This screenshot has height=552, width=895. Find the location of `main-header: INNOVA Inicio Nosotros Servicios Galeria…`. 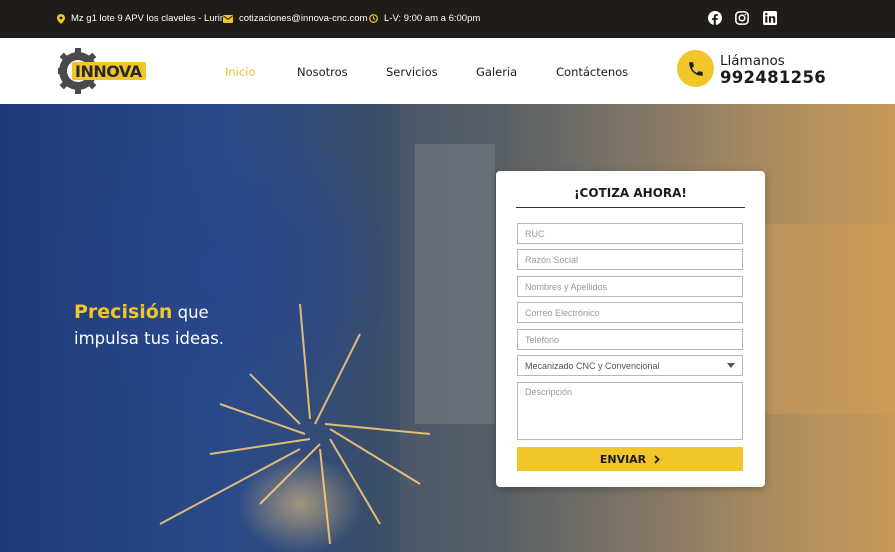

main-header: INNOVA Inicio Nosotros Servicios Galeria… is located at coordinates (447, 71).